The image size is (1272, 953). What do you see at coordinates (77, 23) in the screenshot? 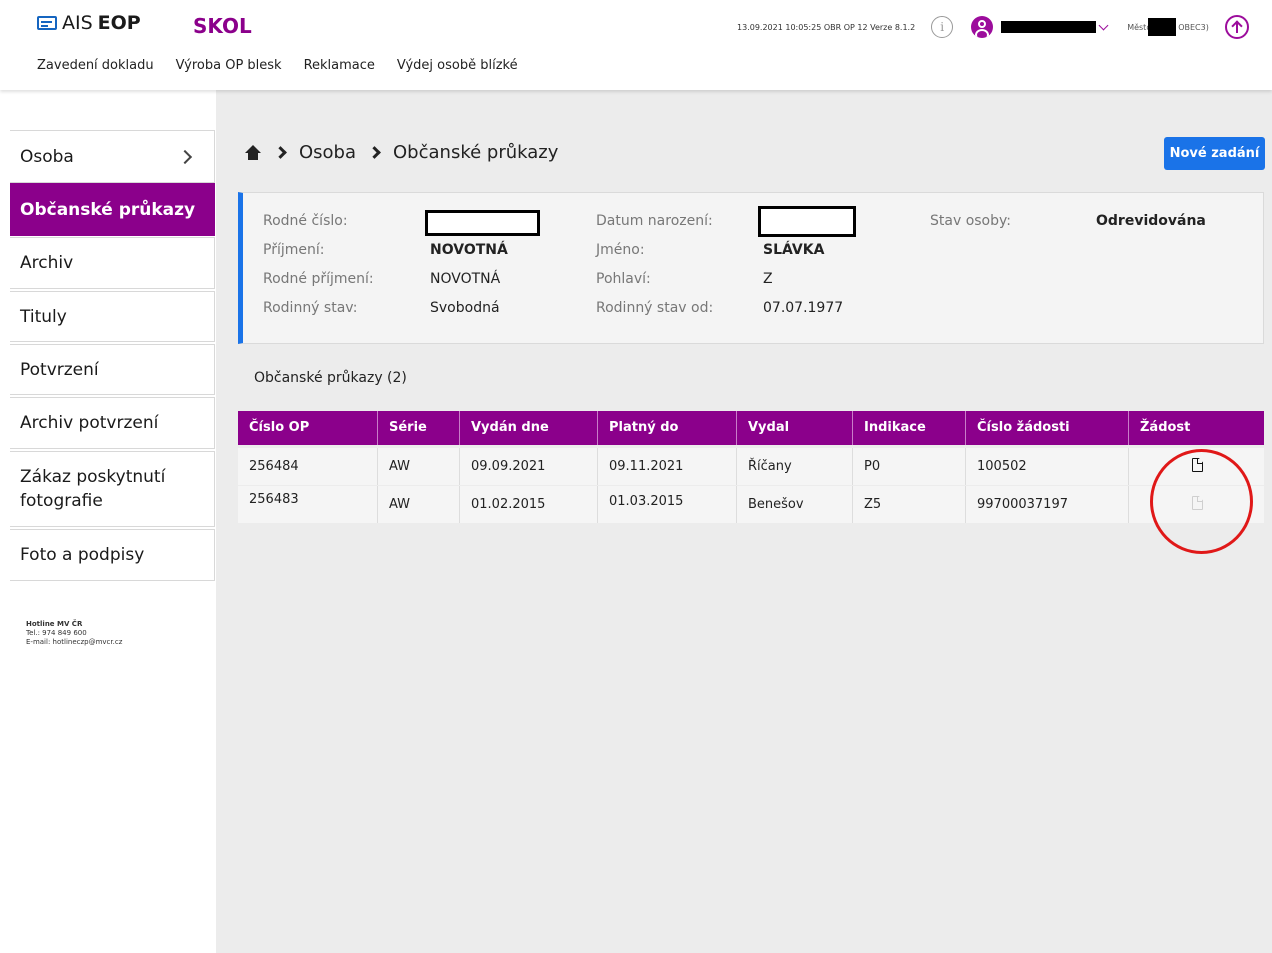
I see `logo-prefix: AIS` at bounding box center [77, 23].